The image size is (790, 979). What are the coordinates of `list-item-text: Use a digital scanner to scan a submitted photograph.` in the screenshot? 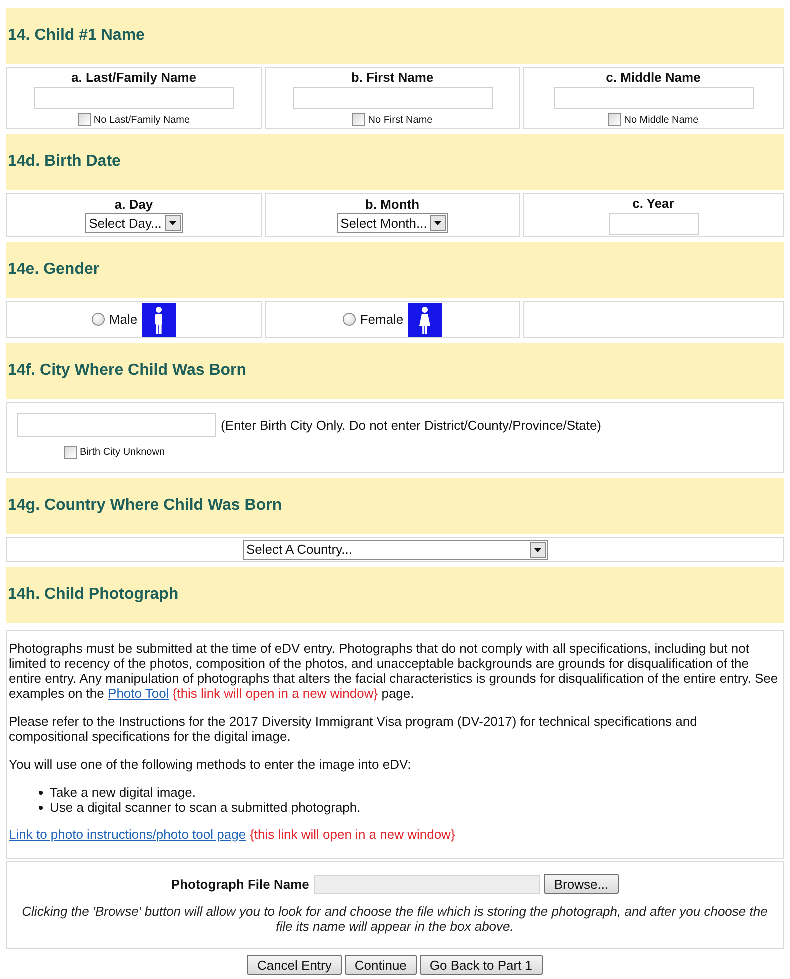 It's located at (205, 807).